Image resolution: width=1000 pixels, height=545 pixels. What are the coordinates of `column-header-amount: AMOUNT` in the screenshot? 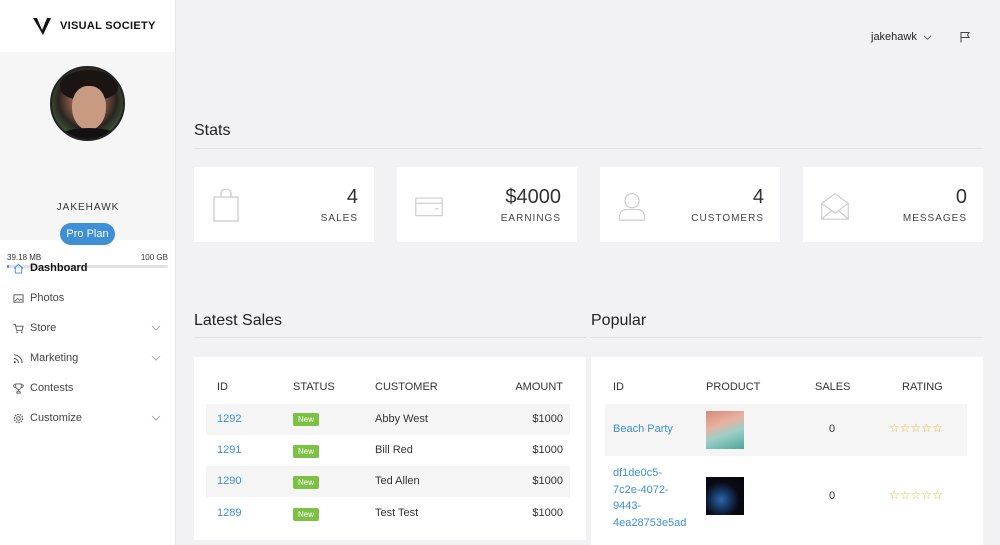 It's located at (539, 387).